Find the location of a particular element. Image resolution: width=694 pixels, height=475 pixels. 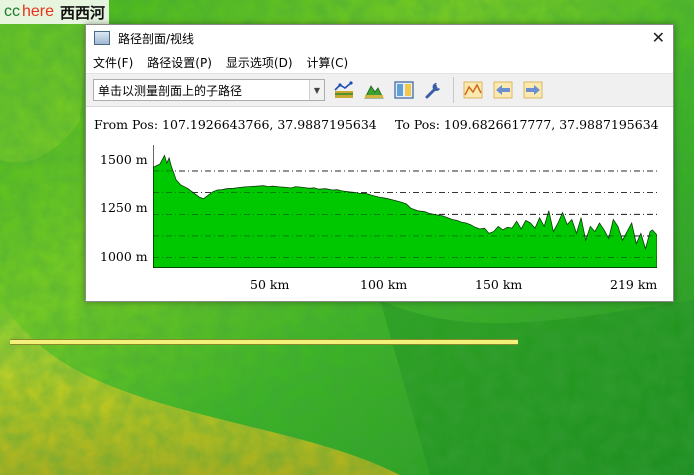

to-value: 109.6826617777, 37.9887195634 is located at coordinates (551, 124).